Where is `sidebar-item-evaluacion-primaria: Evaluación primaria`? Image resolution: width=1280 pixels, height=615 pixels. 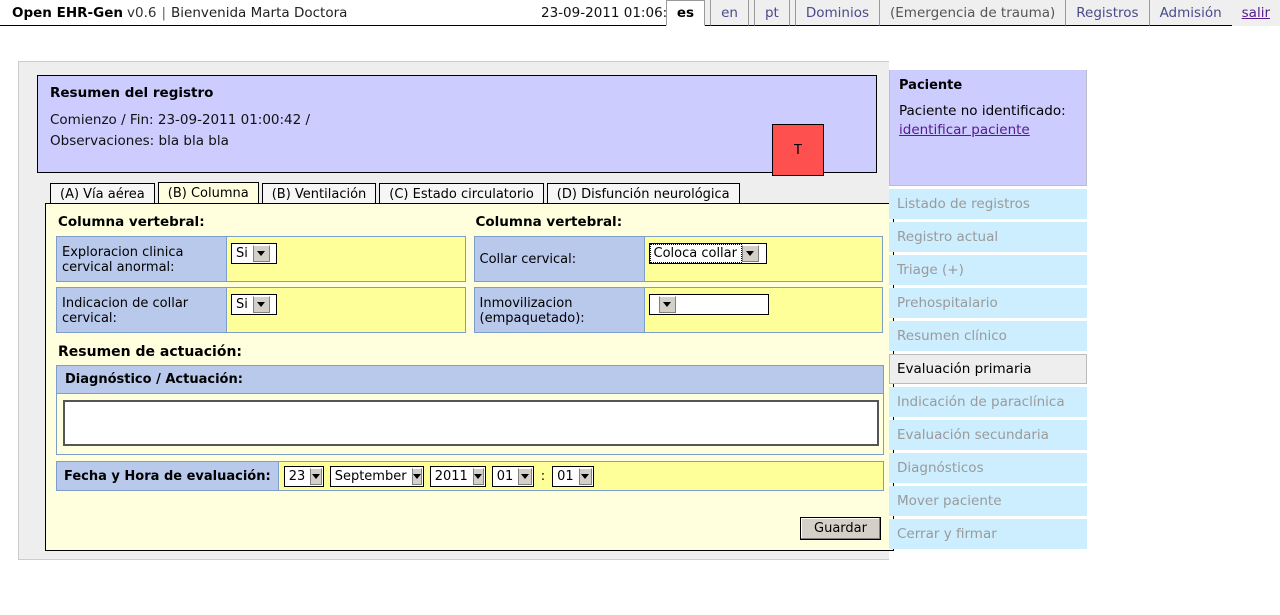 sidebar-item-evaluacion-primaria: Evaluación primaria is located at coordinates (988, 369).